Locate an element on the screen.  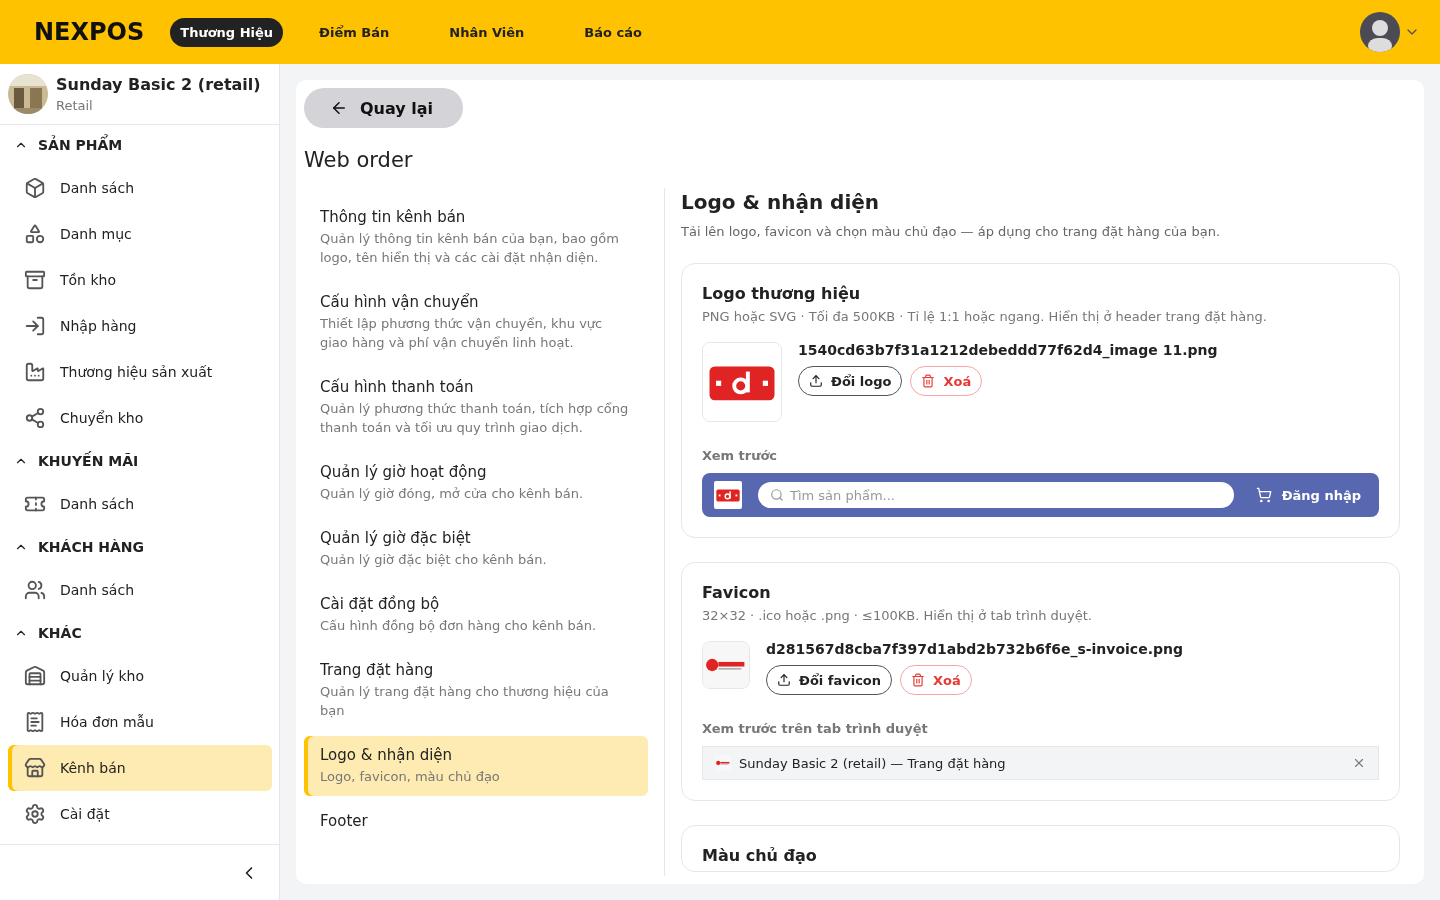
nav-item-description: Quản lý thông tin kênh bán của bạn, bao gồm logo, tên hiển thị và các cài đặt nhận diện. is located at coordinates (470, 248).